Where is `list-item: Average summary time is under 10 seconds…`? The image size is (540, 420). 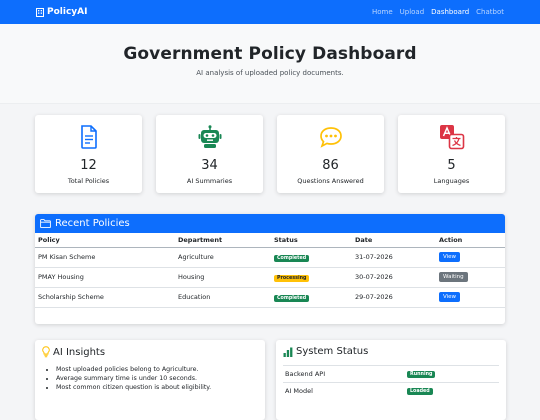
list-item: Average summary time is under 10 seconds… is located at coordinates (157, 378).